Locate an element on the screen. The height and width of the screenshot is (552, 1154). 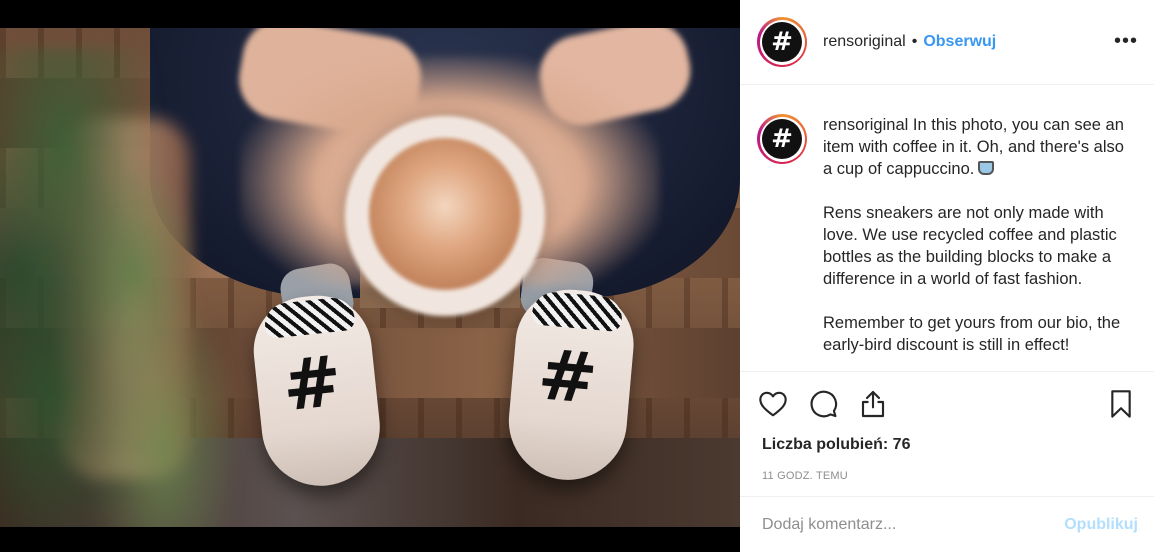
caption-username: rensoriginal is located at coordinates (865, 125).